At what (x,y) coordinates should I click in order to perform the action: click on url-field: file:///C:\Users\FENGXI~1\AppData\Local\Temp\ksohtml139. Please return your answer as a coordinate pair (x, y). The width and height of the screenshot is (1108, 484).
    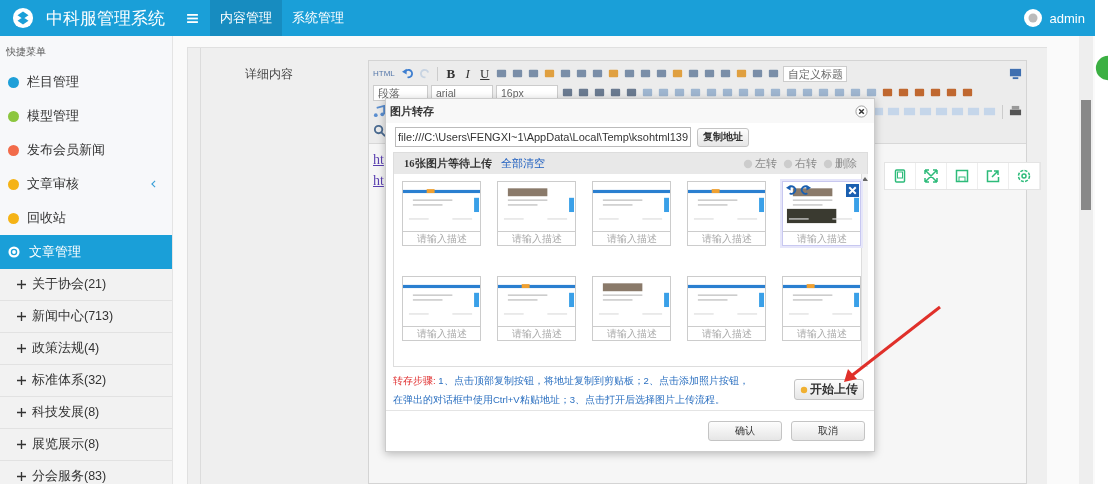
    Looking at the image, I should click on (543, 137).